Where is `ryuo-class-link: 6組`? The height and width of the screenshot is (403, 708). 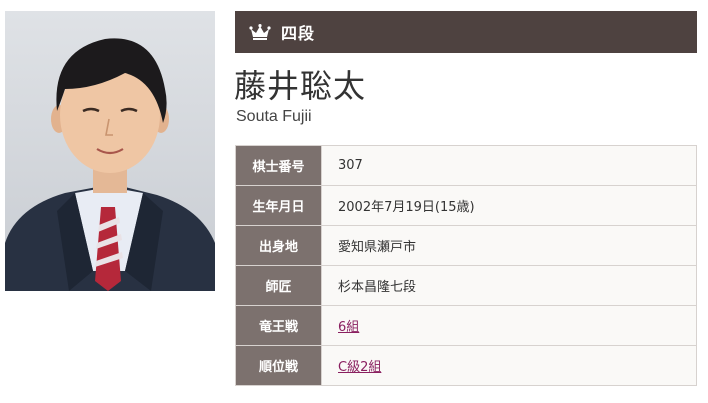
ryuo-class-link: 6組 is located at coordinates (348, 327).